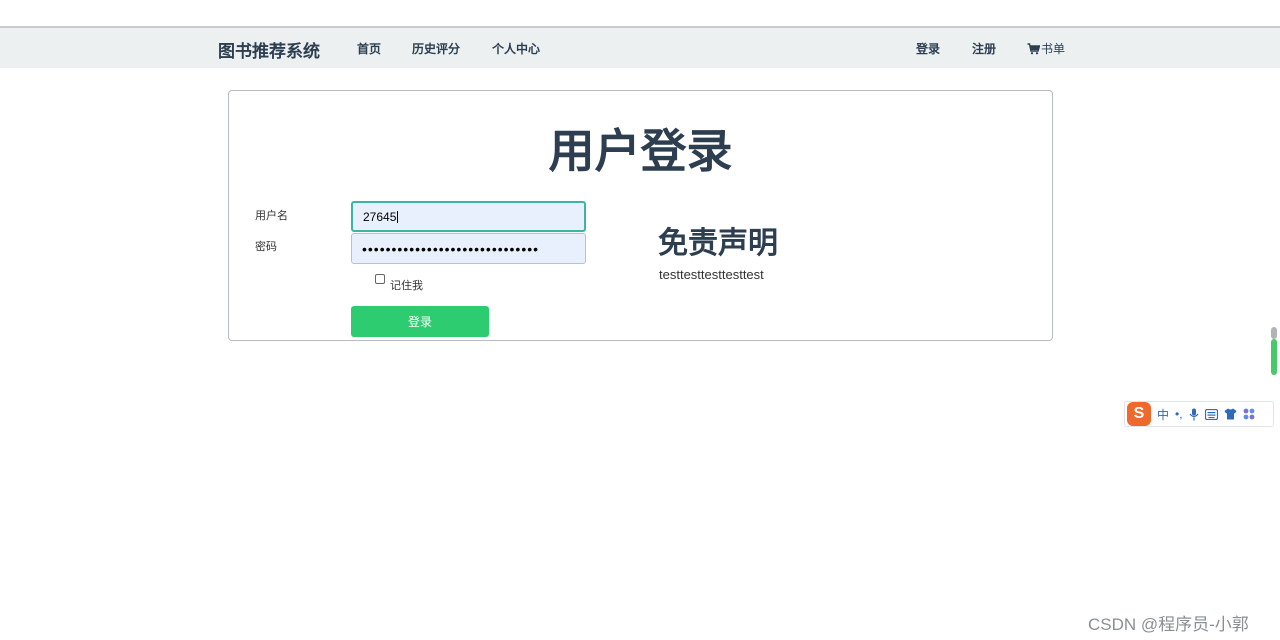  I want to click on nav-cart-link: 书单, so click(1046, 48).